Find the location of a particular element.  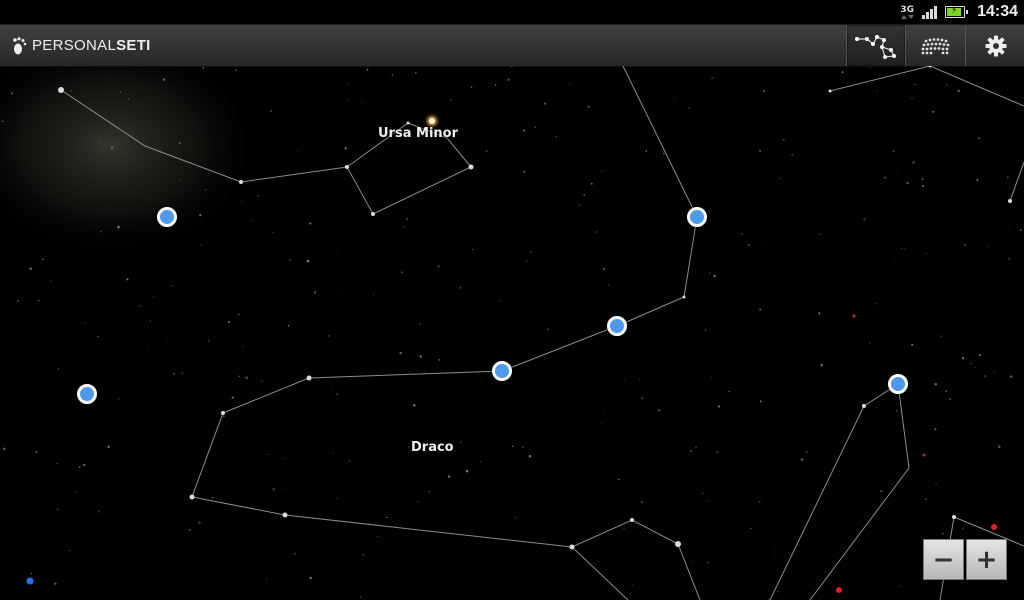

battery-icon: ⚡ is located at coordinates (957, 12).